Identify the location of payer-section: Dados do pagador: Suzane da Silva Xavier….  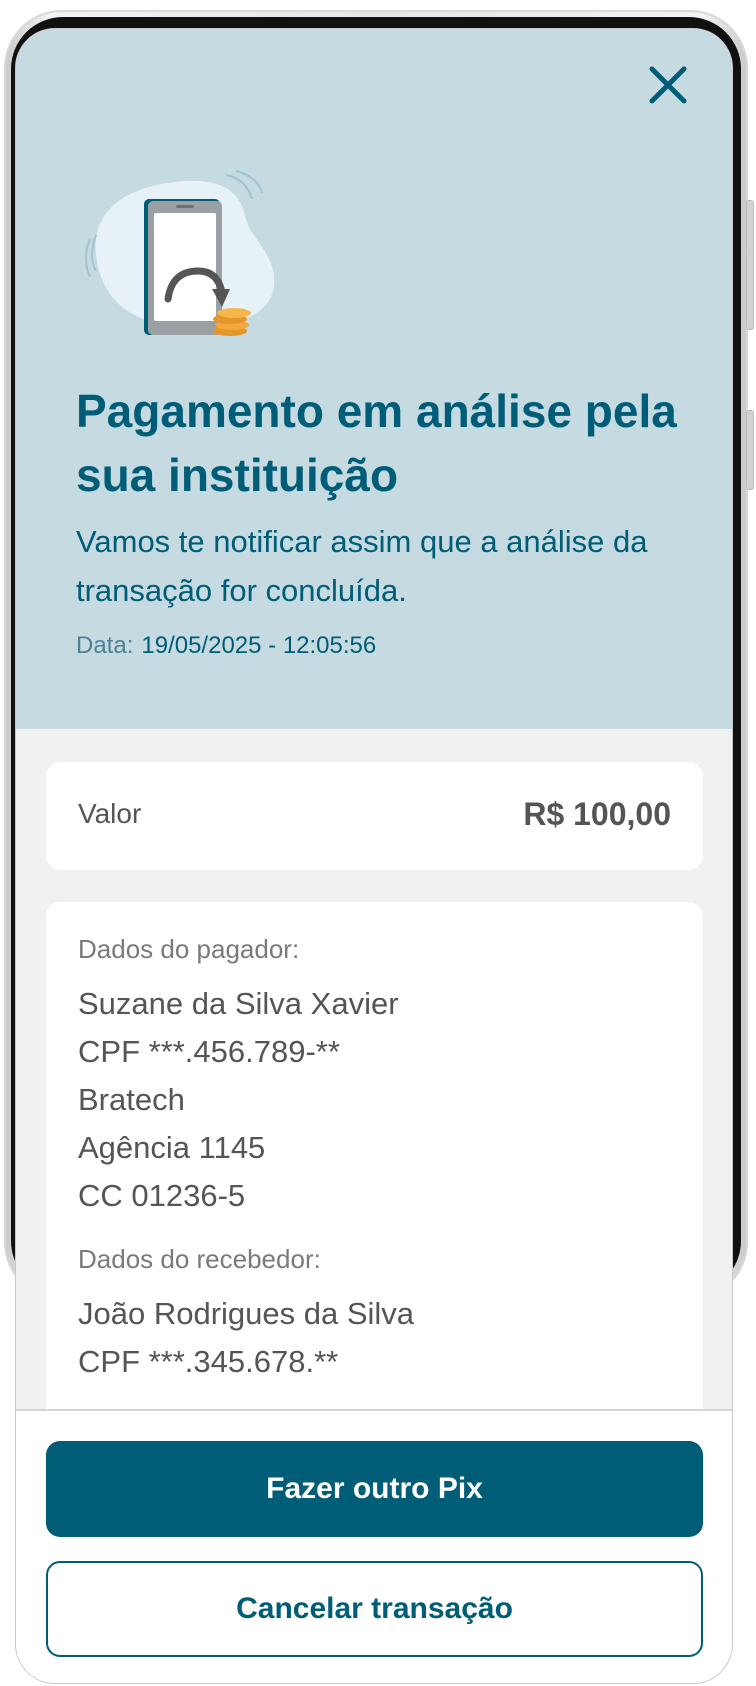
(374, 1076).